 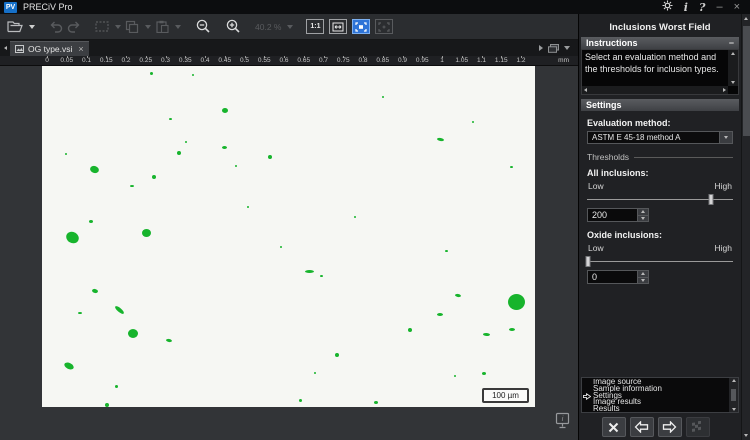 I want to click on ruler-tick-label: 0.85, so click(x=383, y=60).